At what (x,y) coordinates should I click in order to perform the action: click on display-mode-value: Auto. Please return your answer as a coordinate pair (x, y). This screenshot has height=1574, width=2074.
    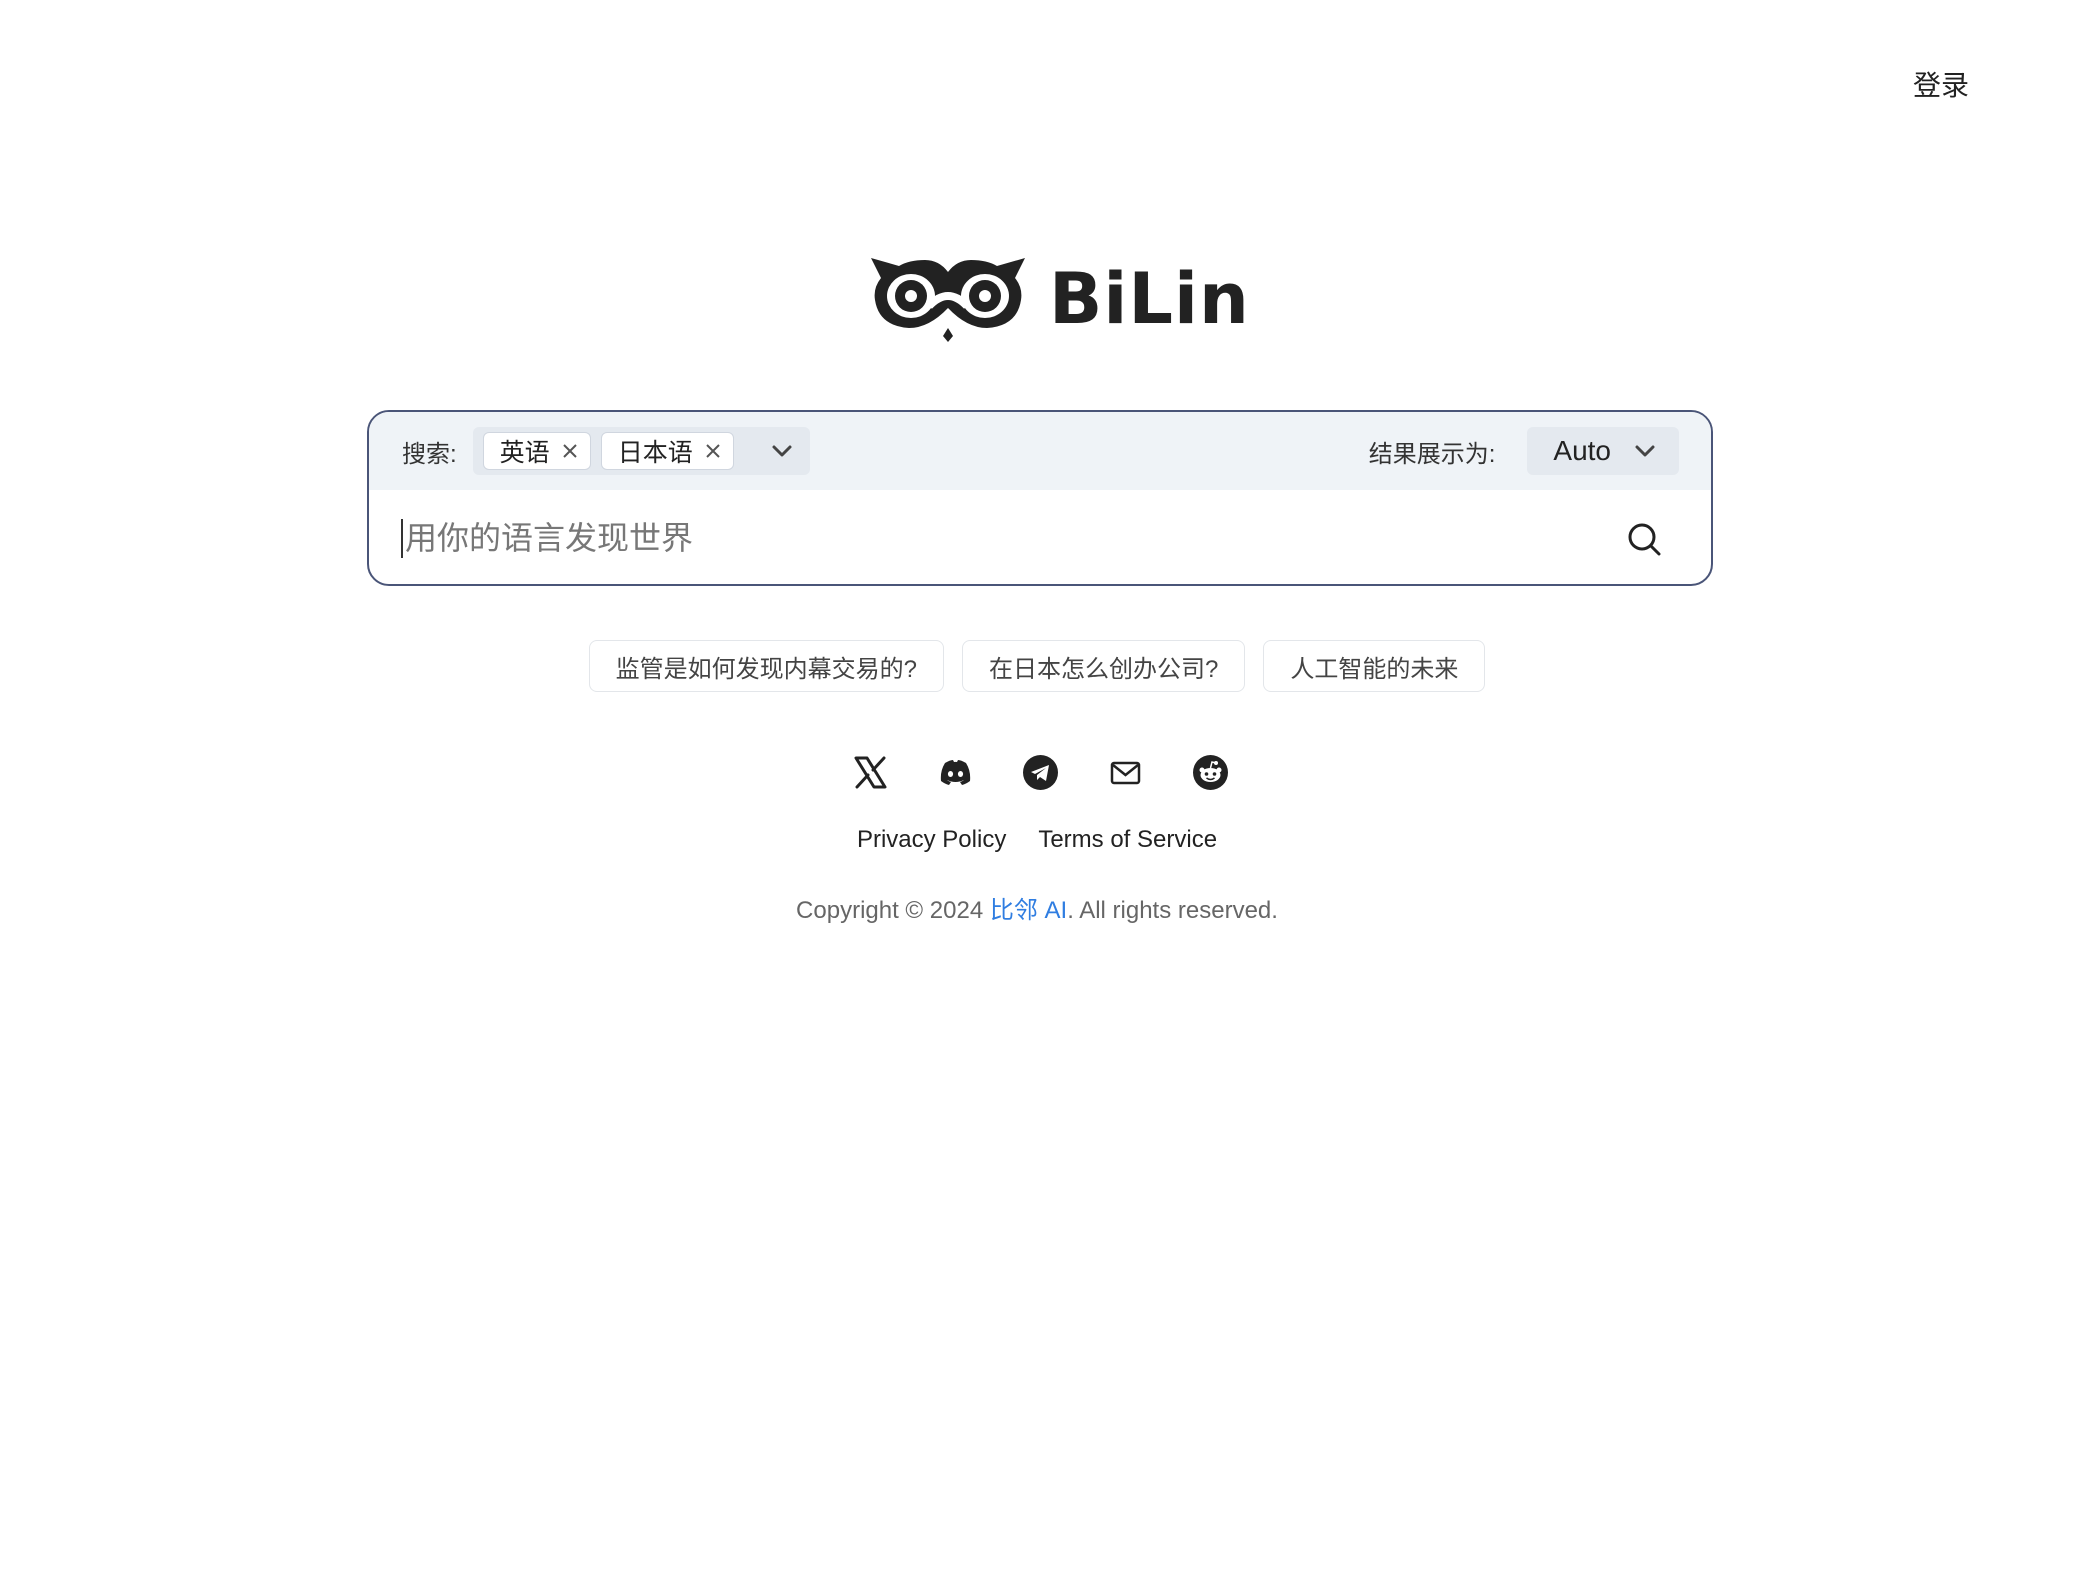
    Looking at the image, I should click on (1582, 450).